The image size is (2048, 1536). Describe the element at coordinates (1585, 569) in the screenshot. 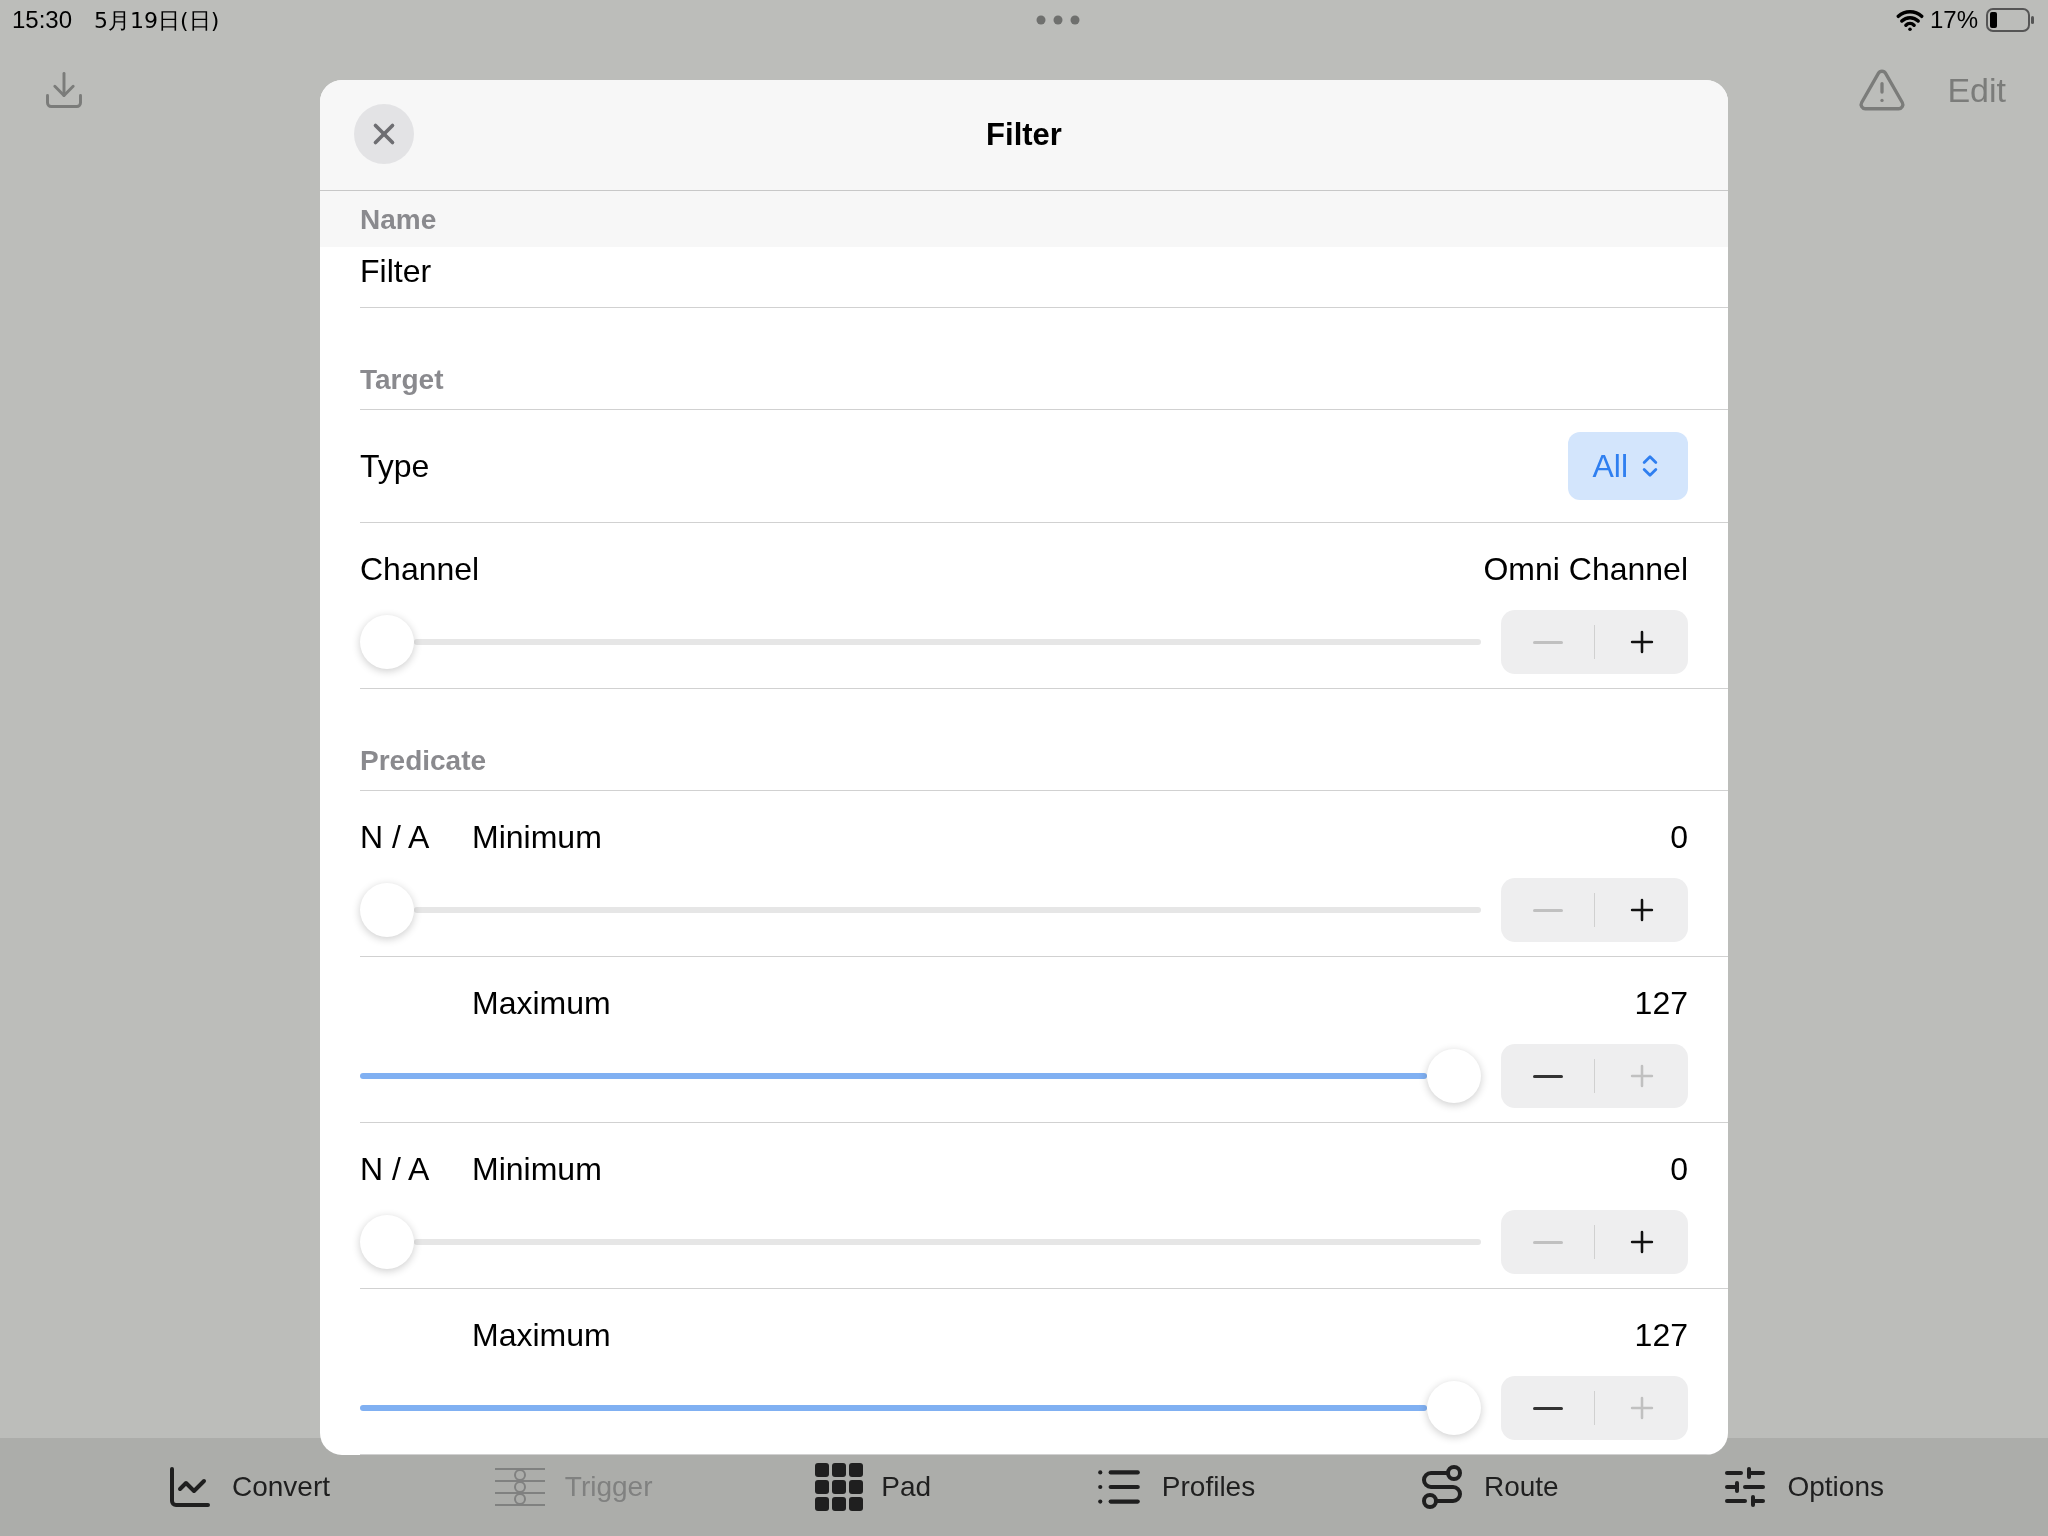

I see `value-reading: Omni Channel` at that location.